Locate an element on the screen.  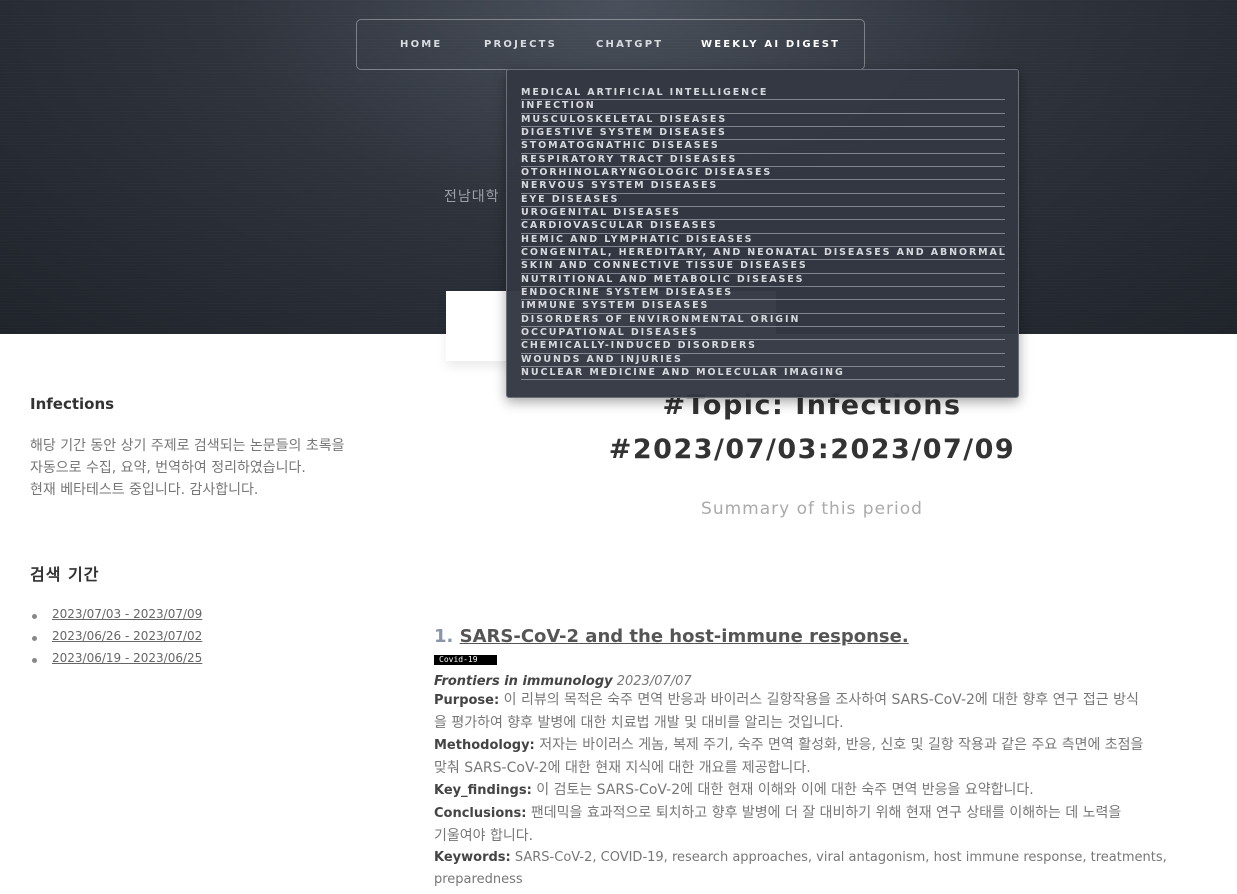
period-link: 2023/07/03 - 2023/07/09 is located at coordinates (127, 614).